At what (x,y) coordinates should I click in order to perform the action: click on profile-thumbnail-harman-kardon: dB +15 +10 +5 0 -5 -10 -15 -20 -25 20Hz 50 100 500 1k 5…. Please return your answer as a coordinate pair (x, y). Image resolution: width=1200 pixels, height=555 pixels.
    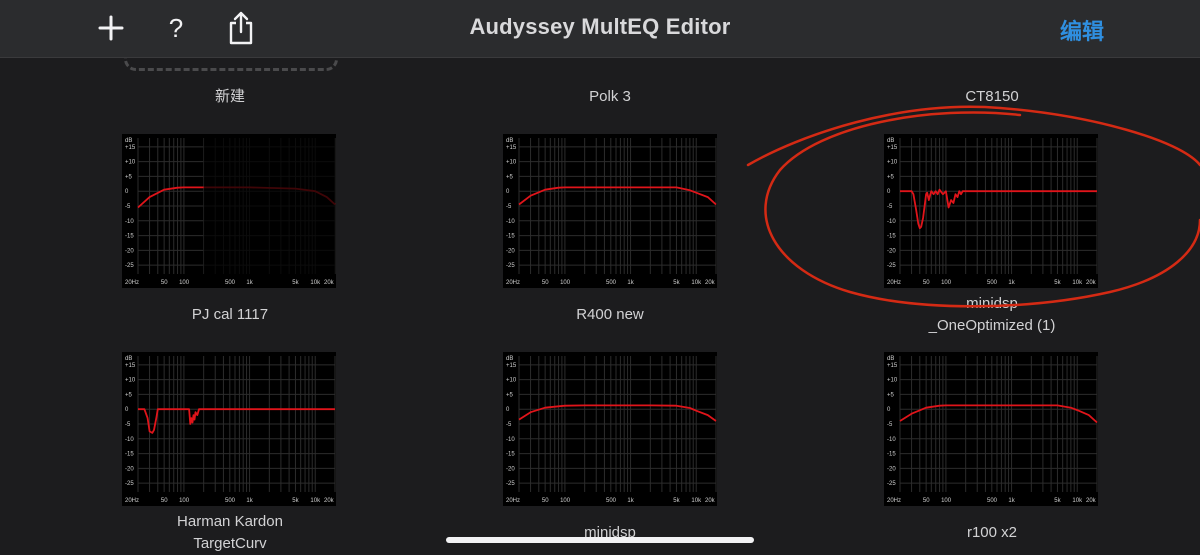
    Looking at the image, I should click on (229, 429).